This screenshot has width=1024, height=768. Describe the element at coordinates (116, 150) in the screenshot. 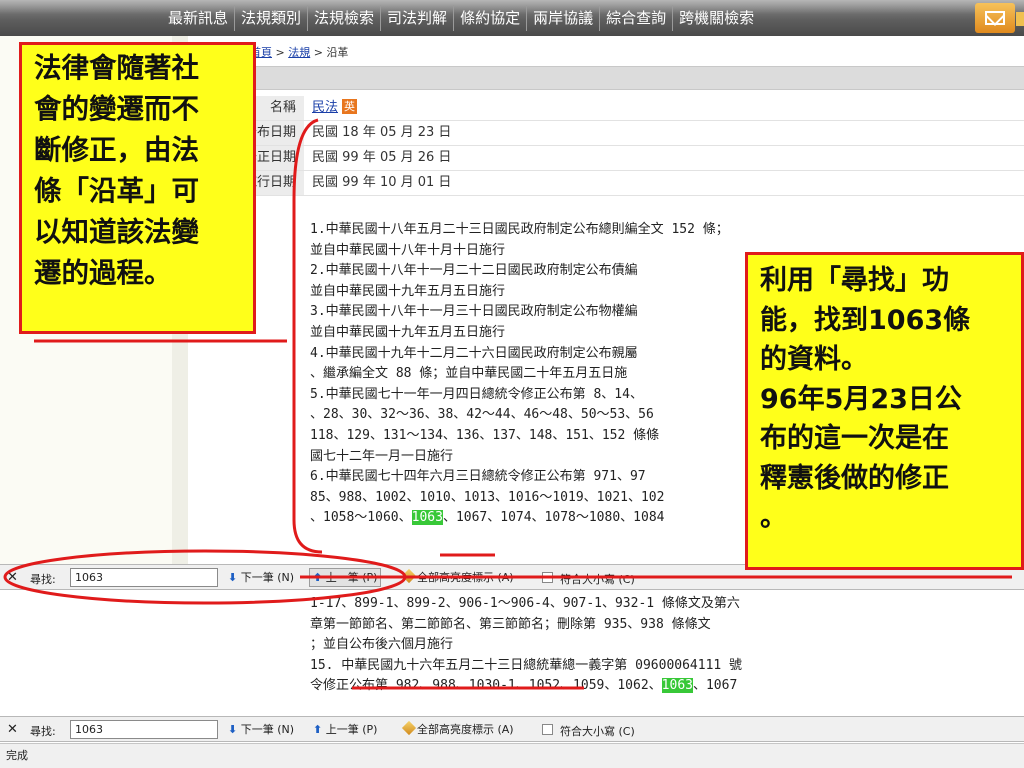

I see `note-line: 斷修正，由法` at that location.